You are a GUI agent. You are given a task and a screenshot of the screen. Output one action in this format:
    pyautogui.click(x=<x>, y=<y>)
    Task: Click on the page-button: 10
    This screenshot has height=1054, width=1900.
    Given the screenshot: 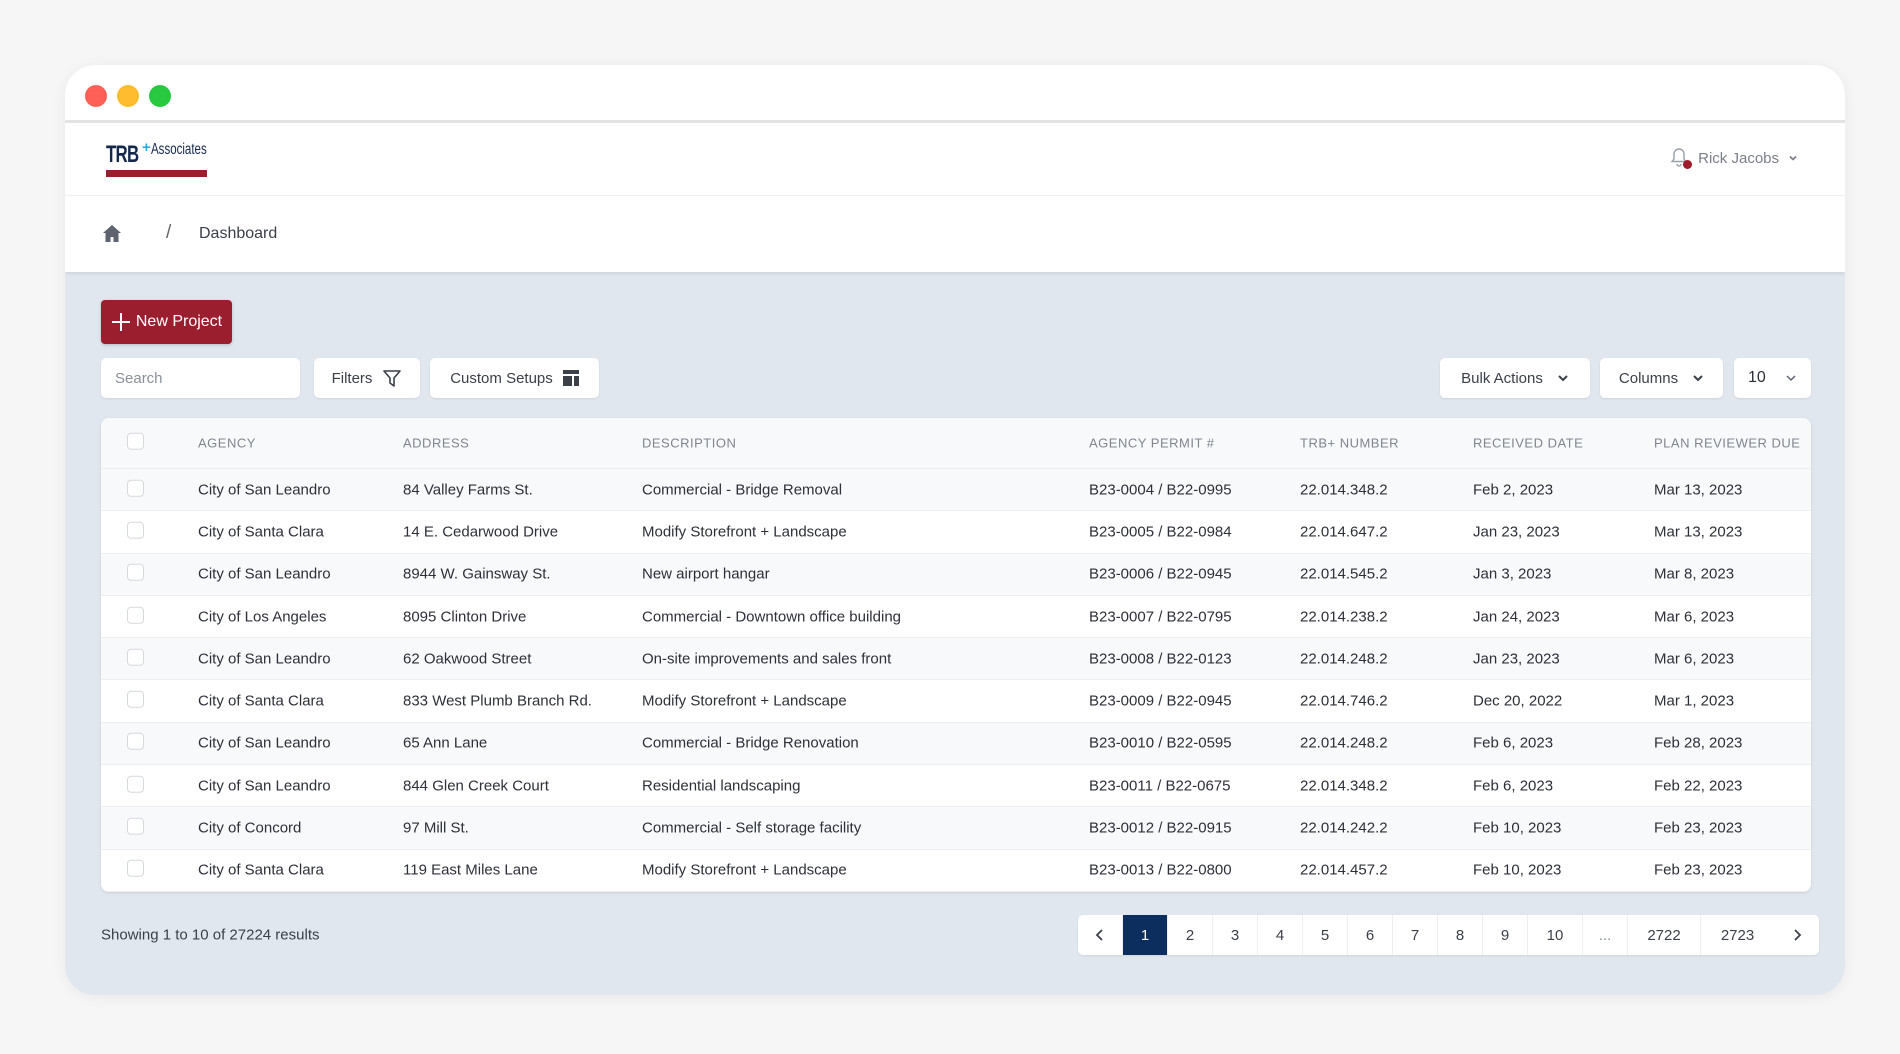 What is the action you would take?
    pyautogui.click(x=1555, y=935)
    